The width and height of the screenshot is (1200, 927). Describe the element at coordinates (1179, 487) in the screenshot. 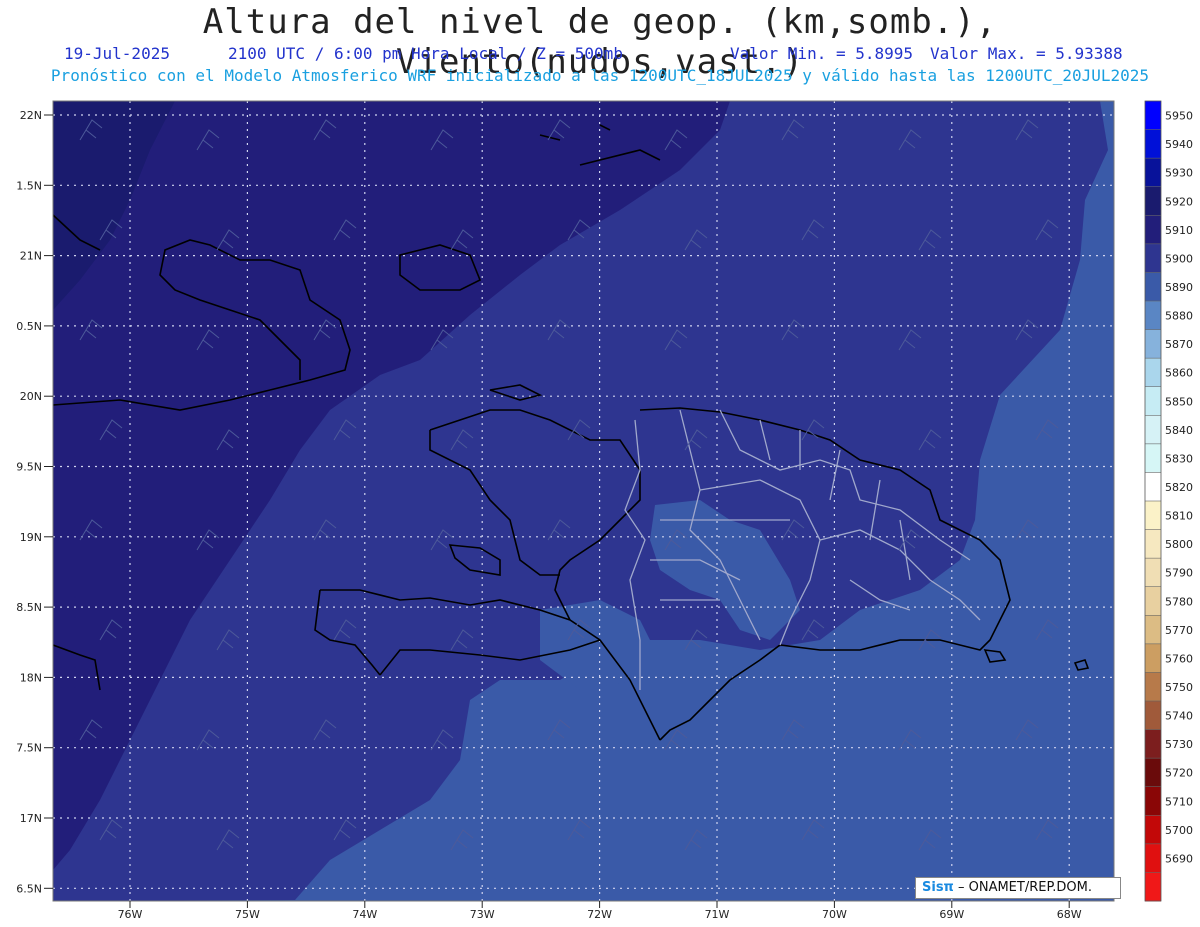

I see `colorbar-label: 5820` at that location.